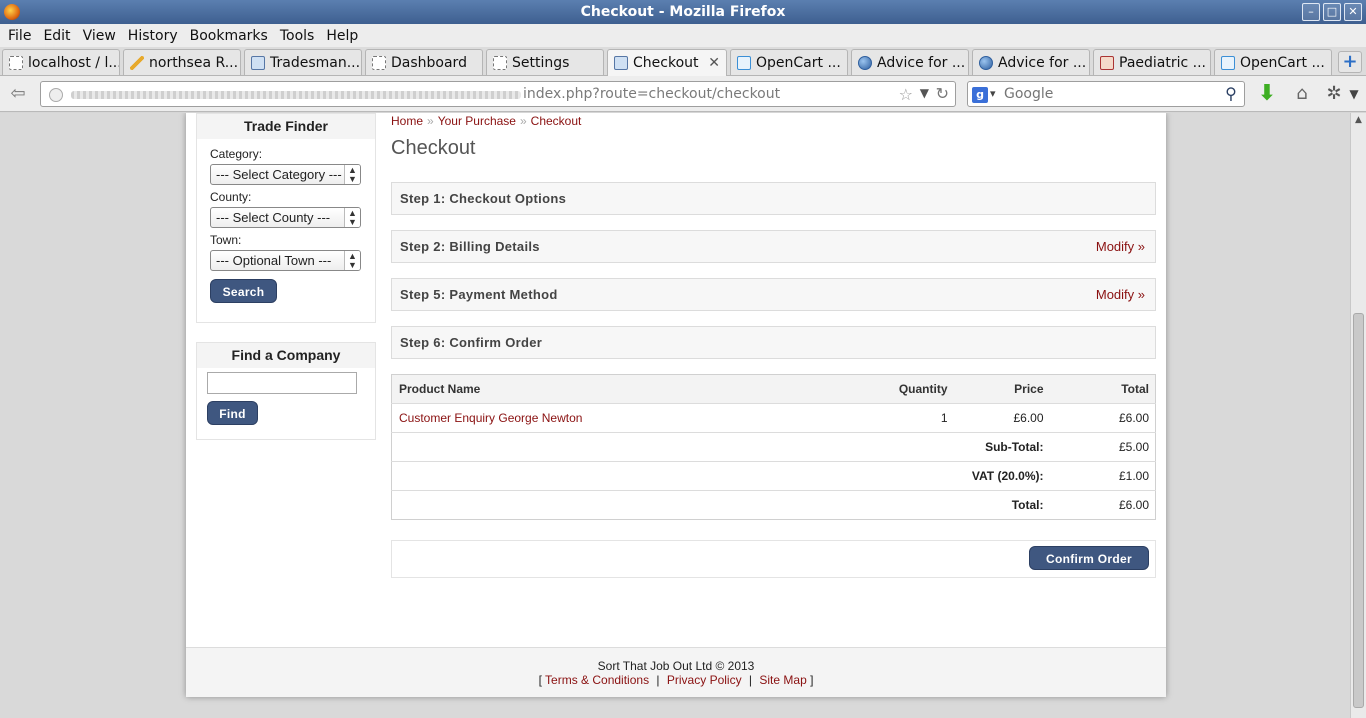  I want to click on category-select: --- Select Category --- ▲ ▼, so click(285, 174).